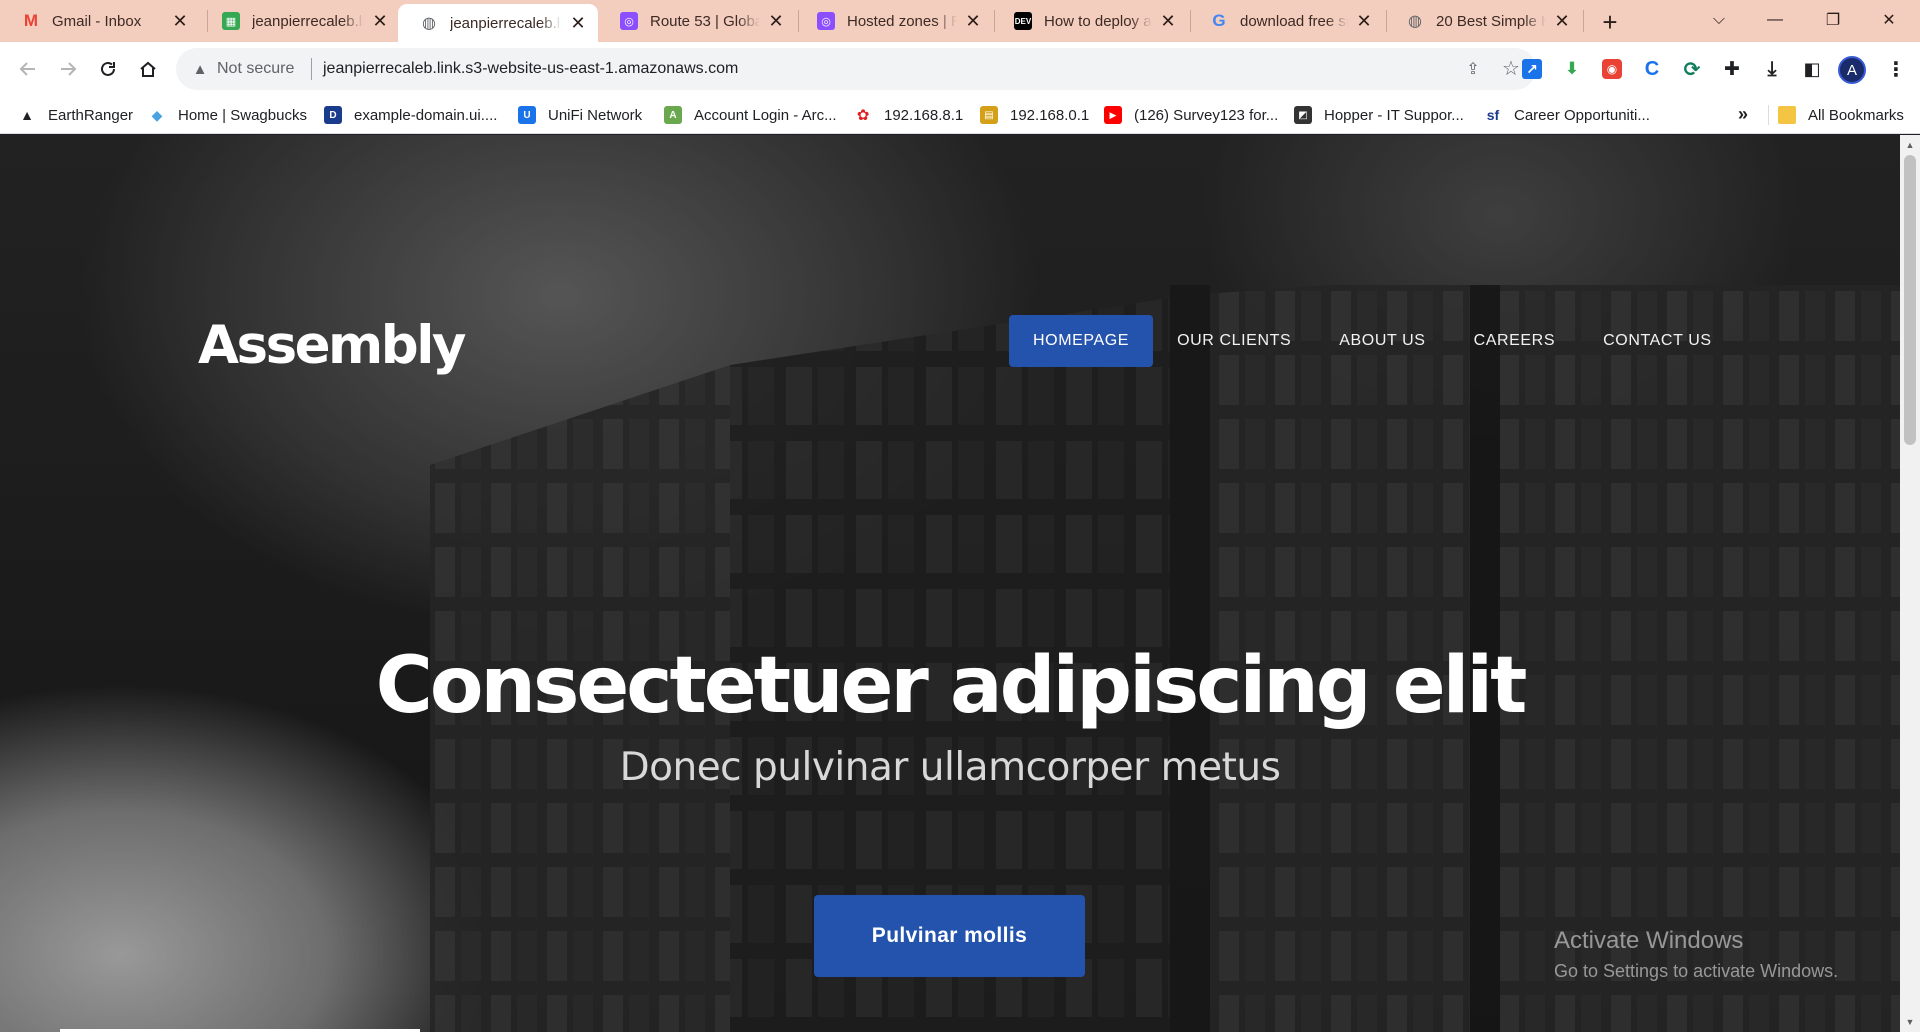  What do you see at coordinates (1812, 69) in the screenshot?
I see `side-panel-icon: ◧` at bounding box center [1812, 69].